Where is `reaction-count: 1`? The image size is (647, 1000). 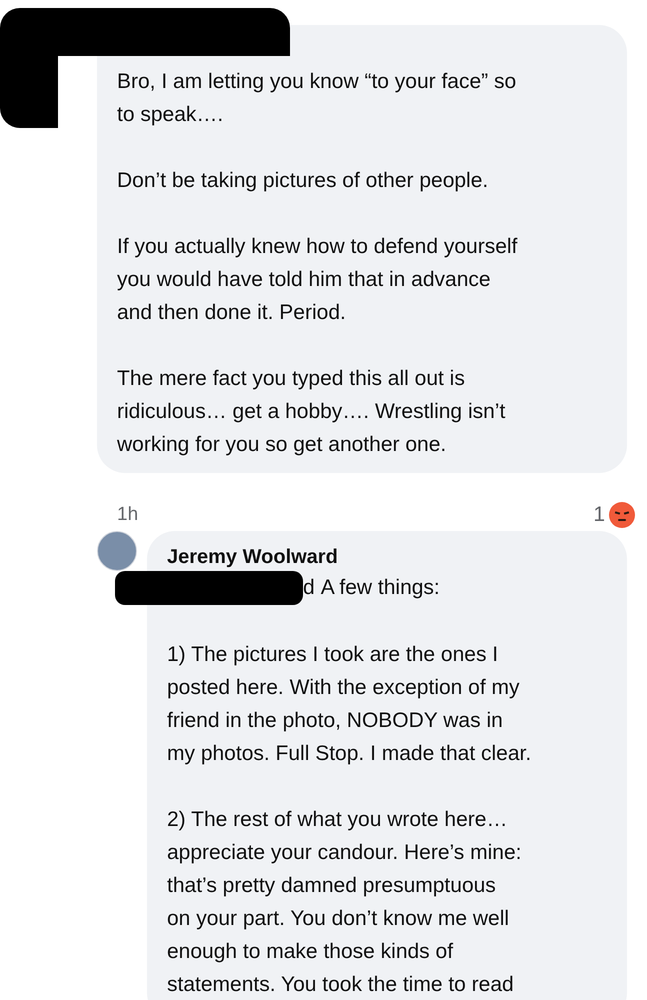
reaction-count: 1 is located at coordinates (599, 514).